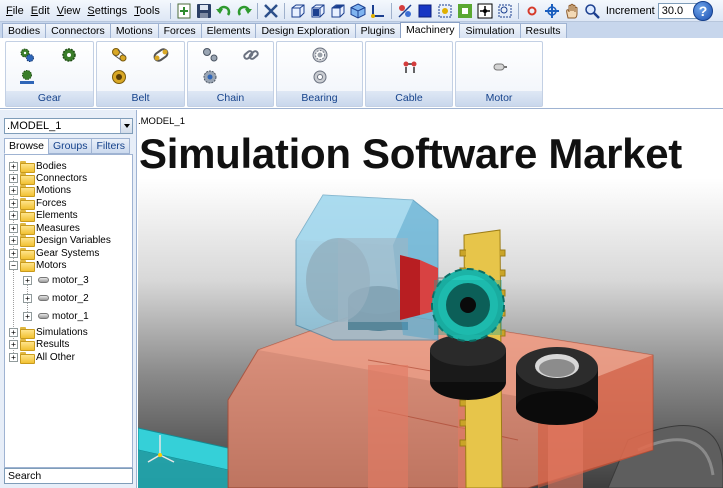 This screenshot has width=723, height=488. Describe the element at coordinates (134, 30) in the screenshot. I see `tab-motions: Motions` at that location.